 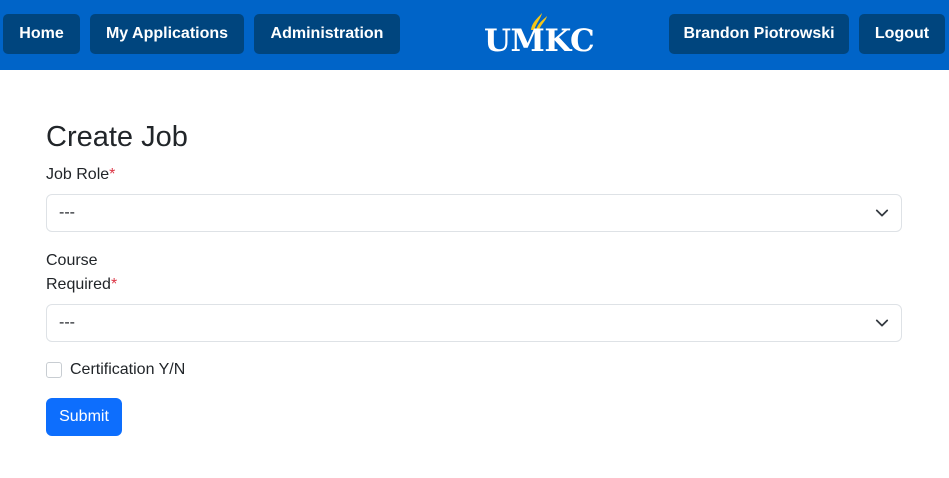 I want to click on nav-user-button: Brandon Piotrowski, so click(x=759, y=34).